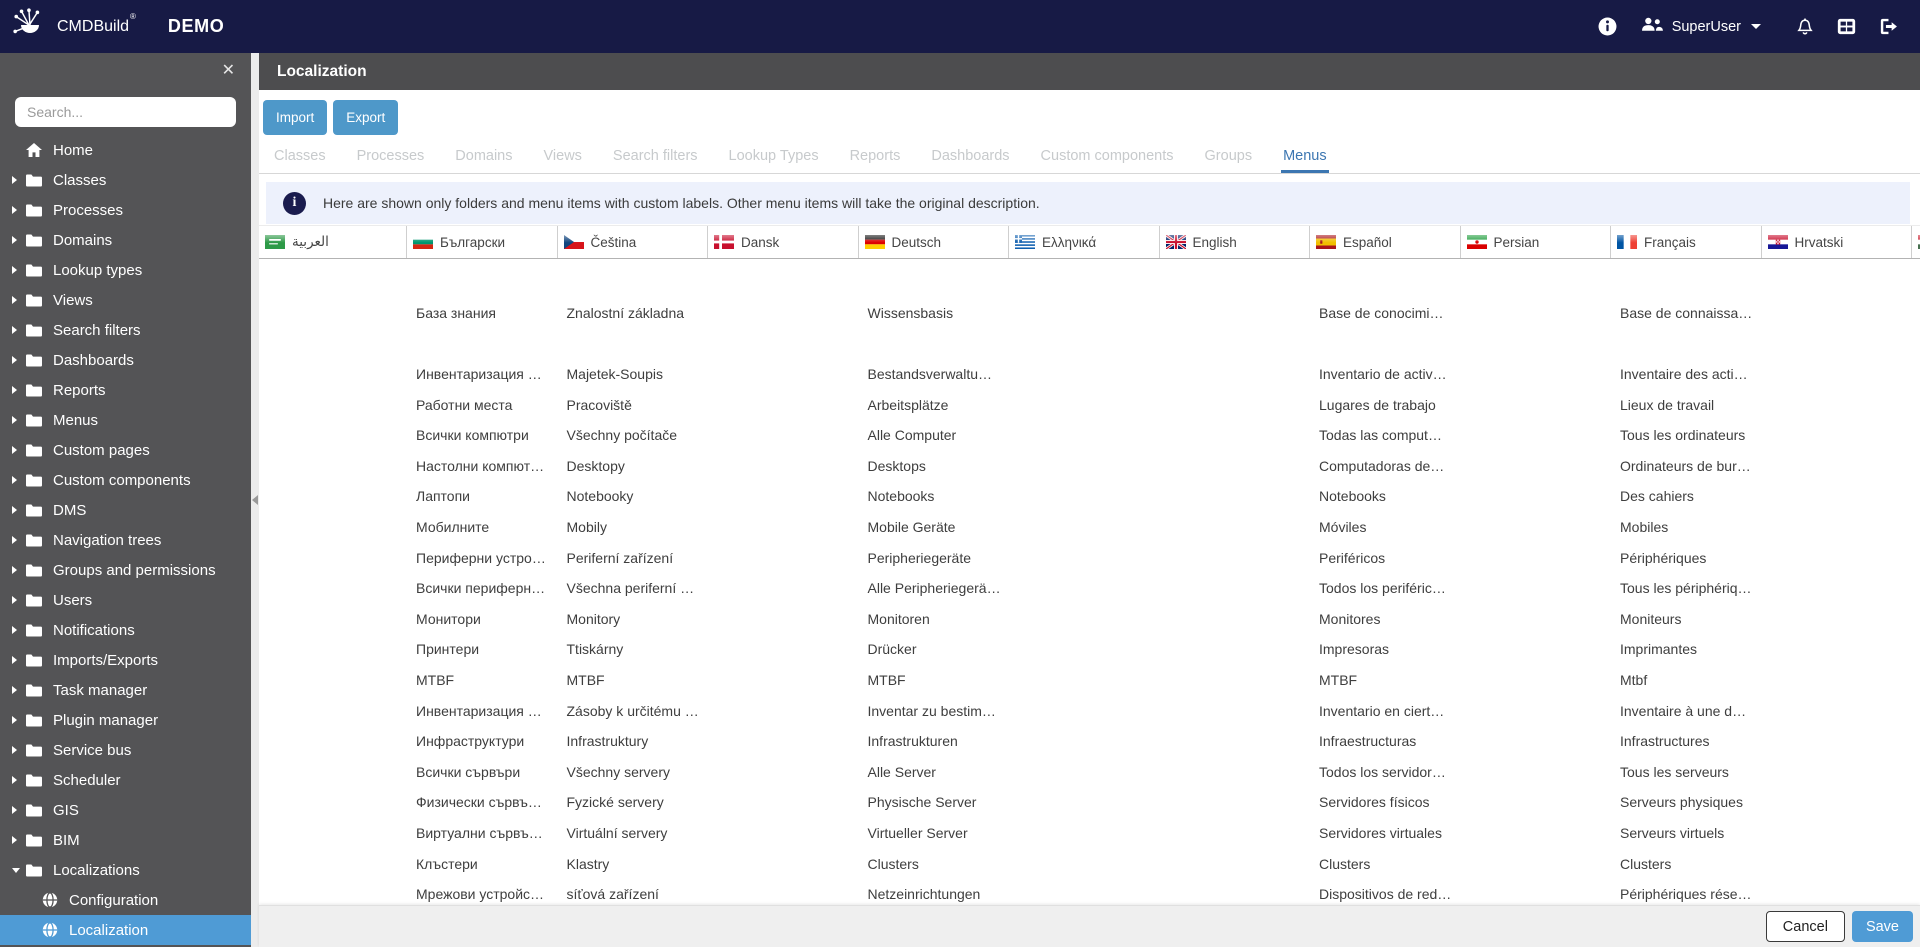  I want to click on cell-r7-de: Desktops, so click(934, 466).